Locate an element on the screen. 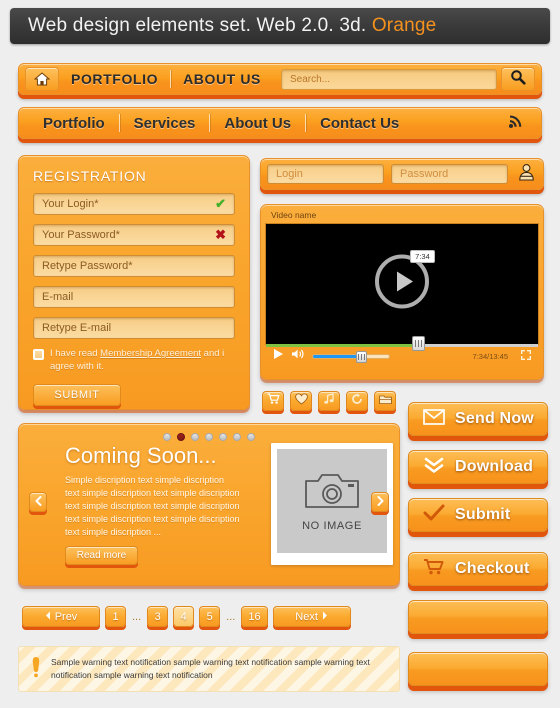 The width and height of the screenshot is (560, 708). rss-icon is located at coordinates (516, 124).